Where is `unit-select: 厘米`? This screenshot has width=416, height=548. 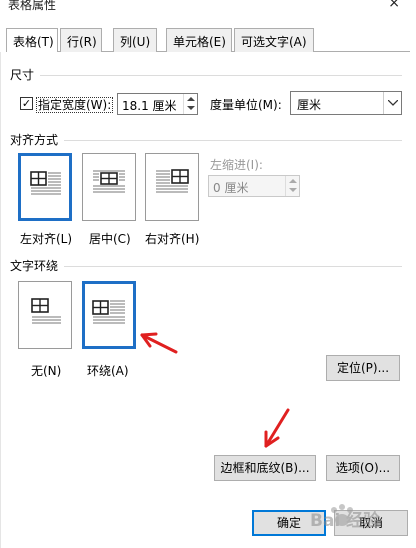 unit-select: 厘米 is located at coordinates (346, 103).